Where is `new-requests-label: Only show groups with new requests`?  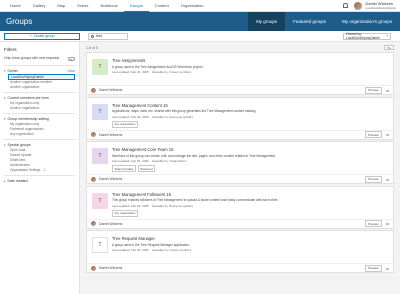
new-requests-label: Only show groups with new requests is located at coordinates (32, 58).